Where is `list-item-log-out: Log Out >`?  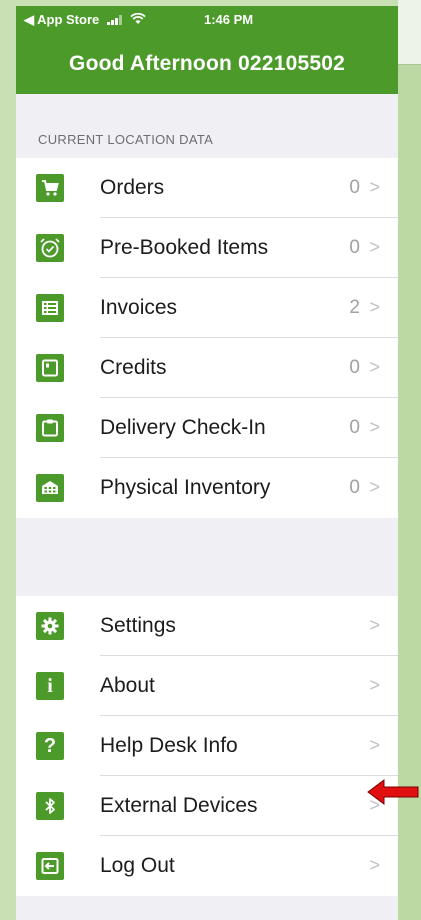
list-item-log-out: Log Out > is located at coordinates (207, 866).